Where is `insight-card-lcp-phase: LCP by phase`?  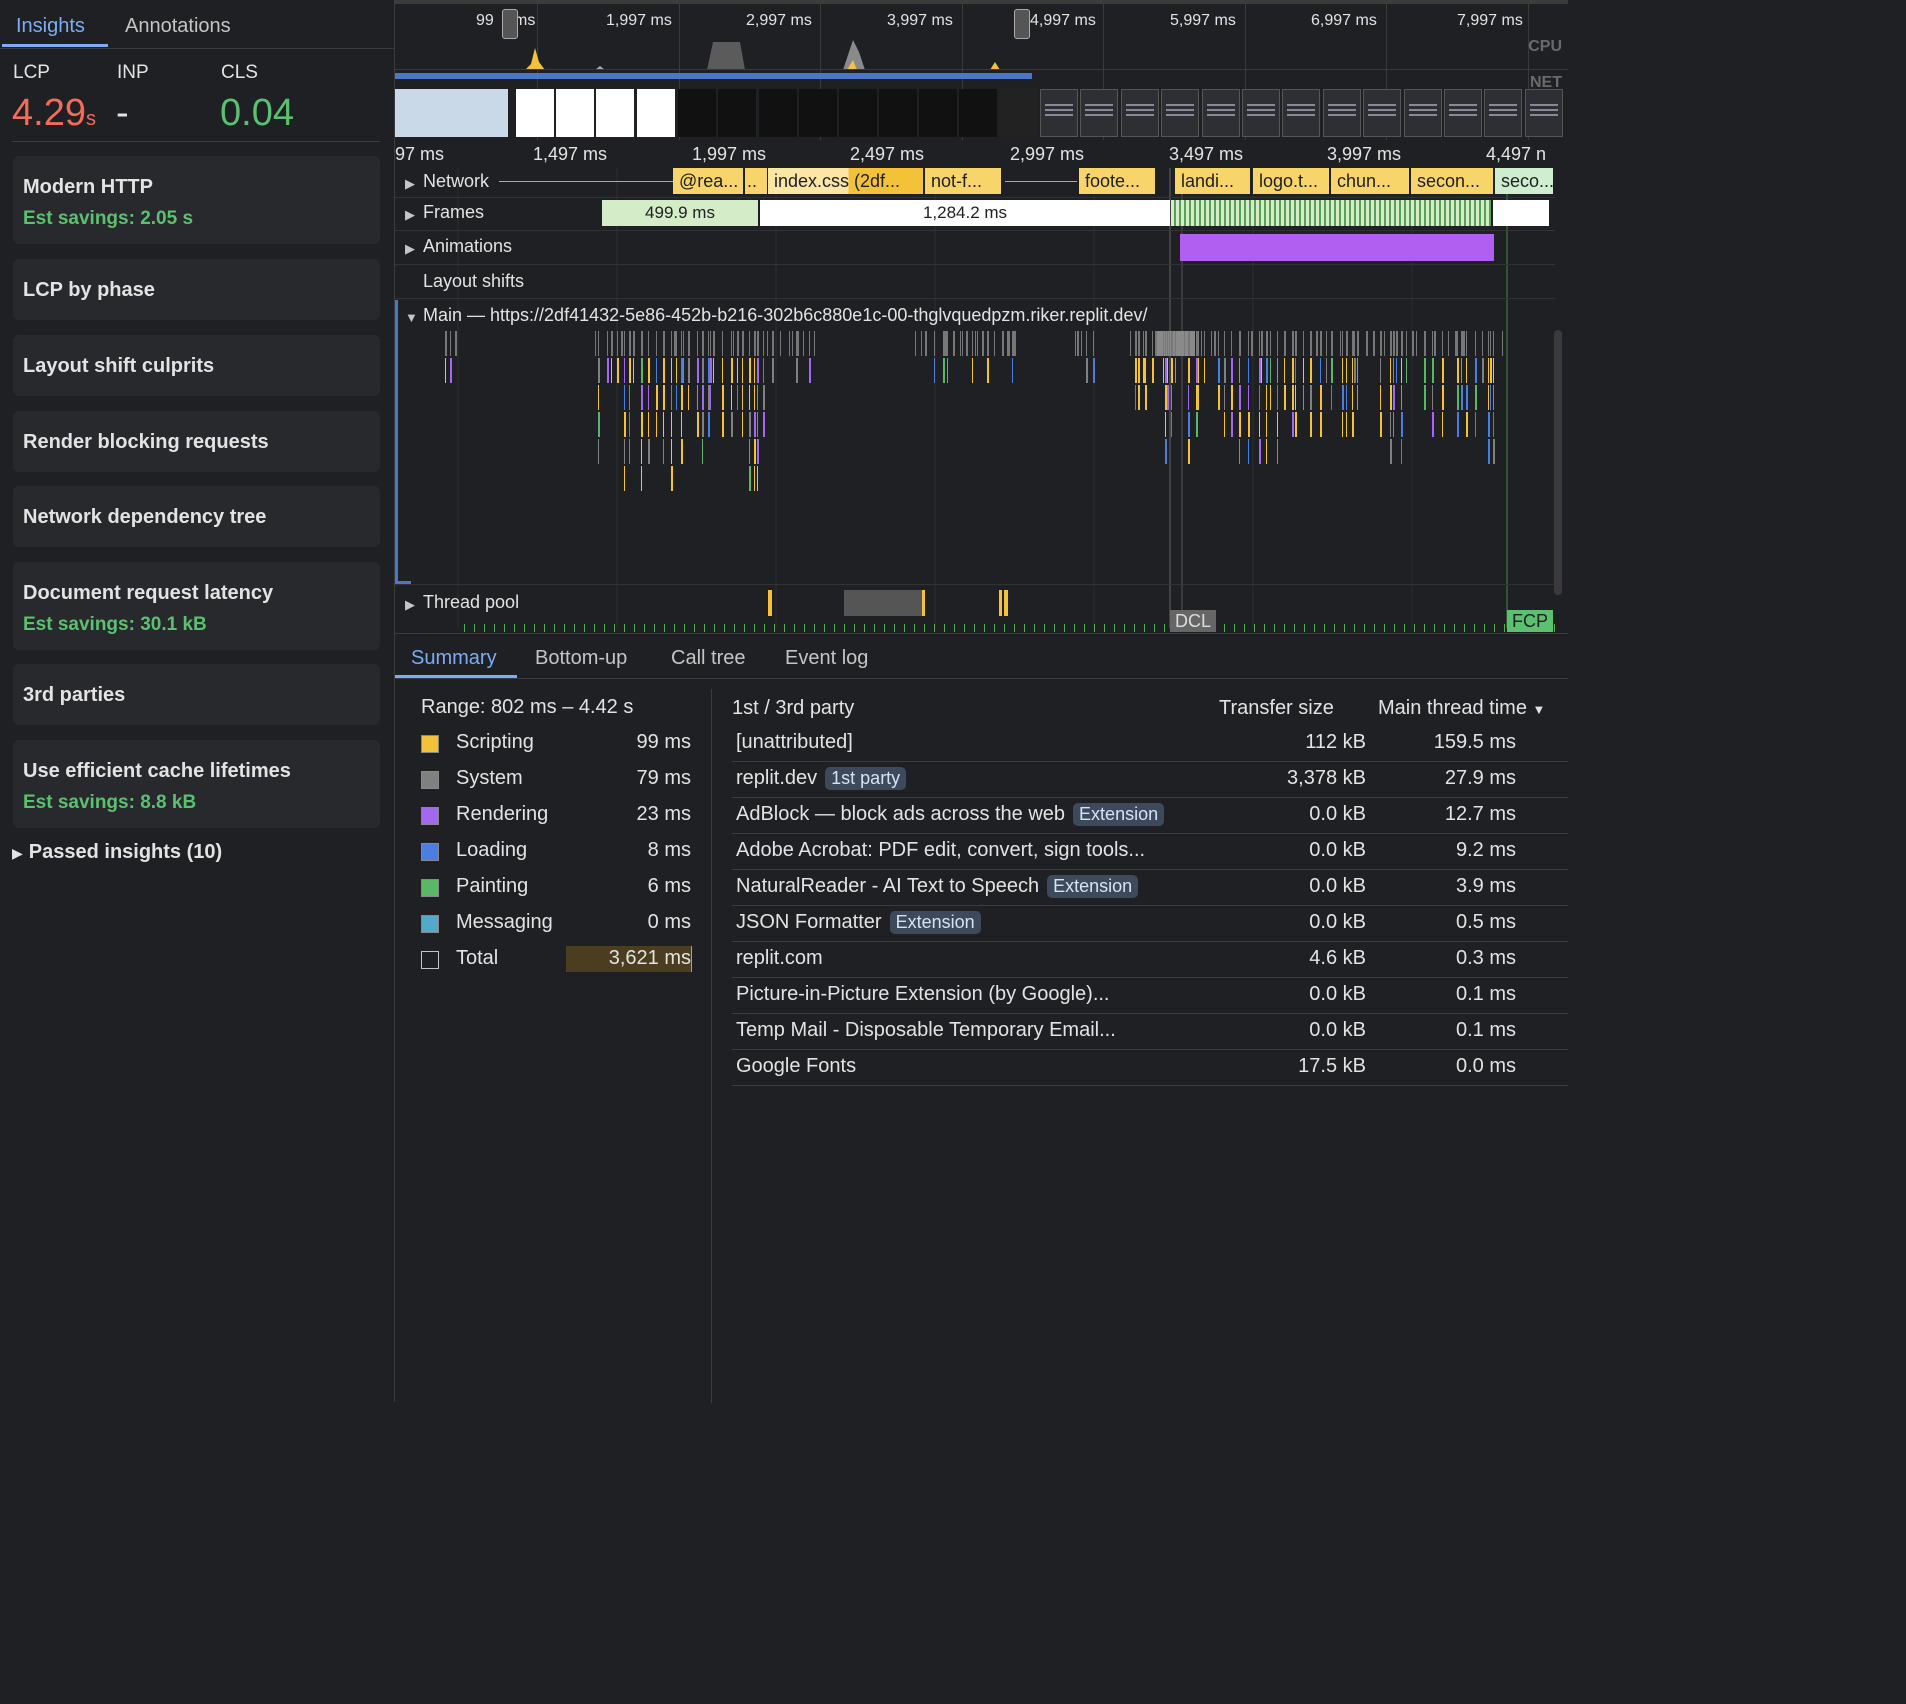
insight-card-lcp-phase: LCP by phase is located at coordinates (196, 289).